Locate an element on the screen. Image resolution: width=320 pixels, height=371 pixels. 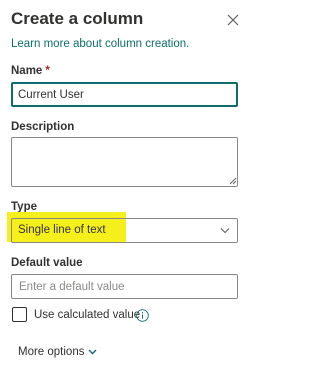
type-selected-value: Single line of text is located at coordinates (62, 230).